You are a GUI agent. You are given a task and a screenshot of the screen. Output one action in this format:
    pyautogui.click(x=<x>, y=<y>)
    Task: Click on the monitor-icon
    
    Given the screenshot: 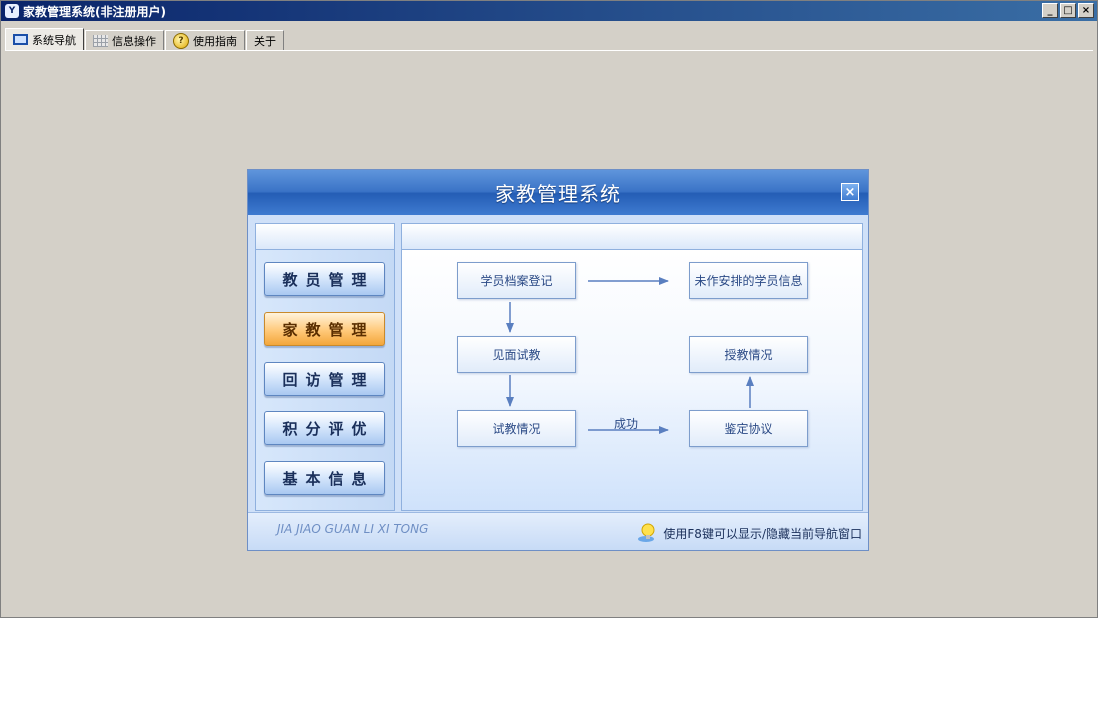 What is the action you would take?
    pyautogui.click(x=20, y=39)
    